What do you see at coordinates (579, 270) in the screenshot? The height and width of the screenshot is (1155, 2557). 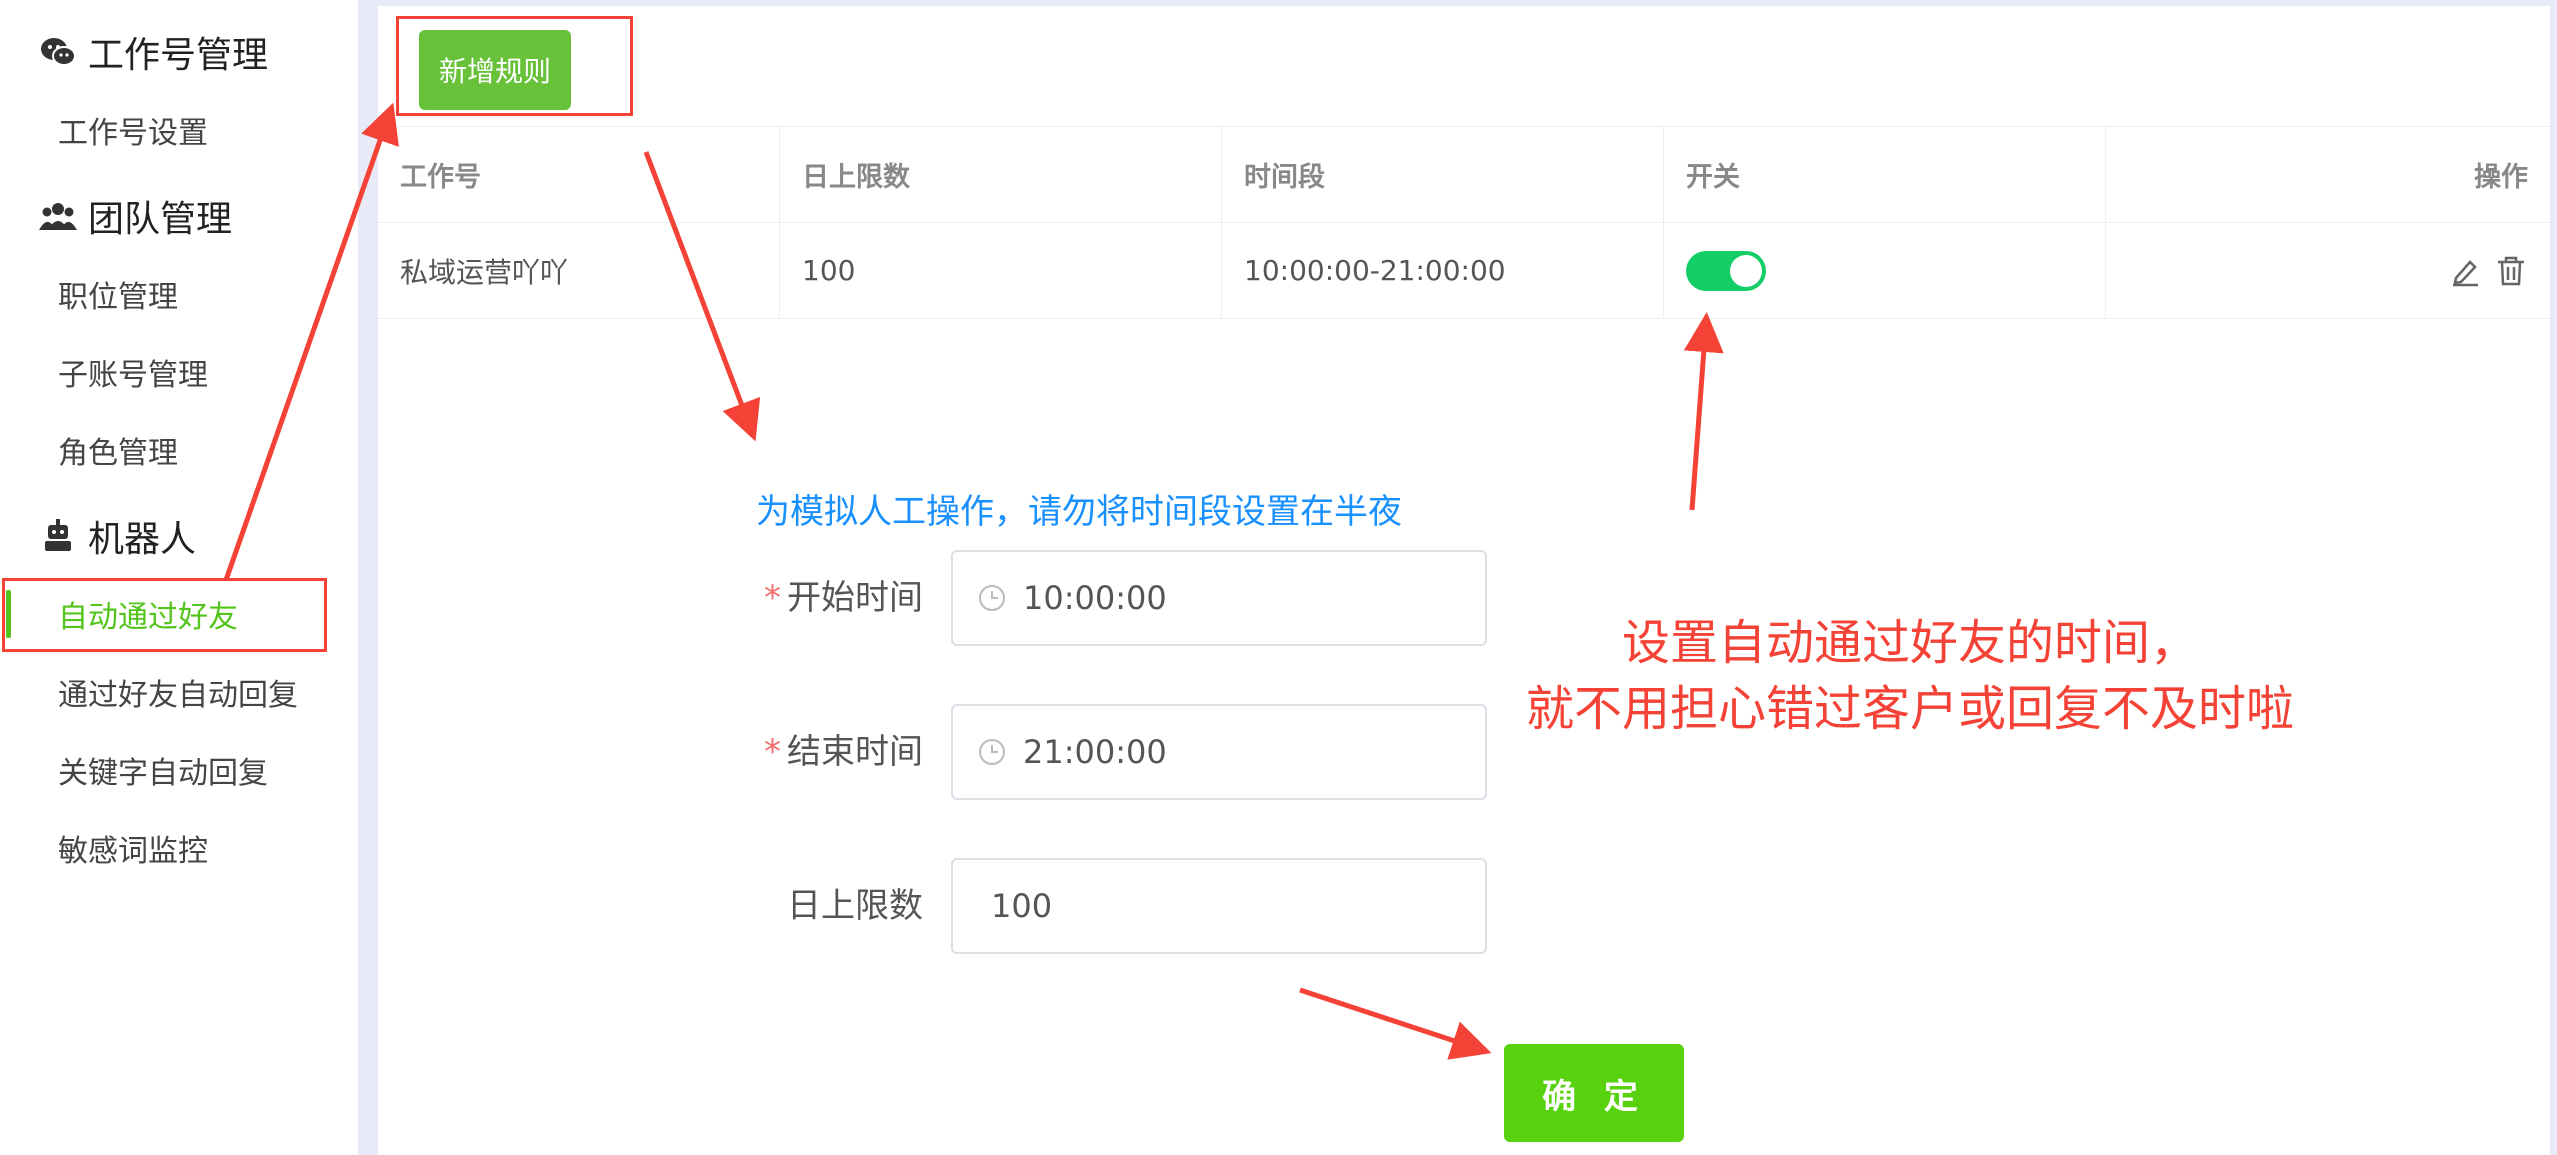 I see `cell-account: 私域运营吖吖` at bounding box center [579, 270].